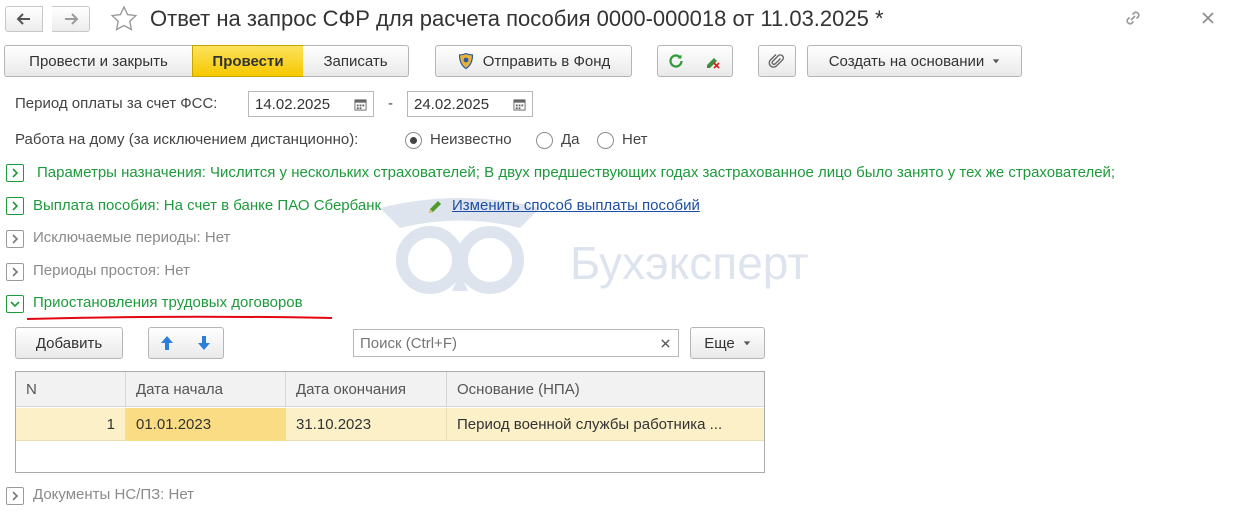  I want to click on forward-button, so click(71, 19).